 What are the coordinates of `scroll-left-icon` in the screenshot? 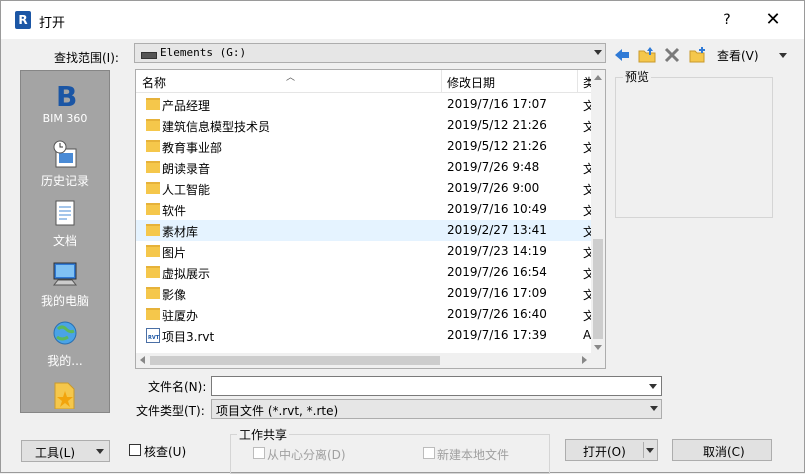 It's located at (142, 360).